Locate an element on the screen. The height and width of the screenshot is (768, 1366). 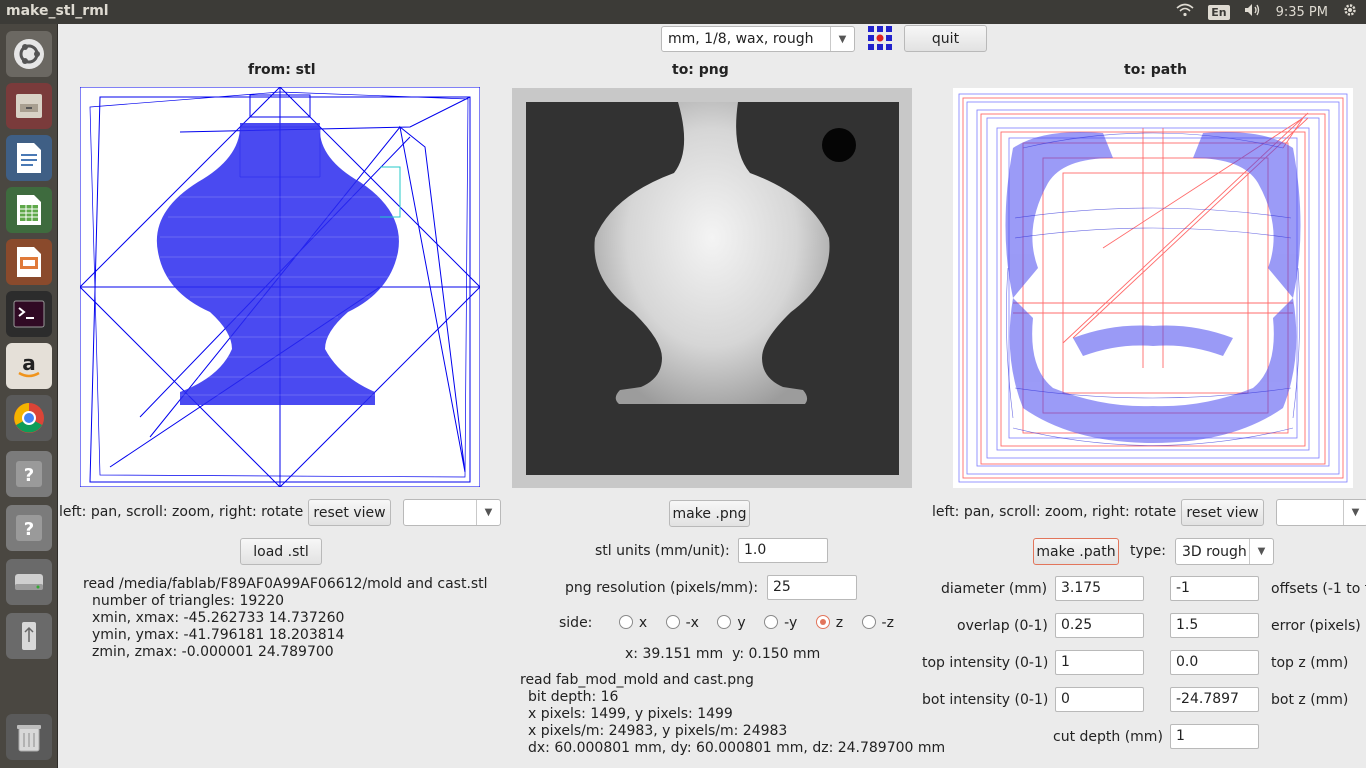
height-map-image is located at coordinates (712, 288).